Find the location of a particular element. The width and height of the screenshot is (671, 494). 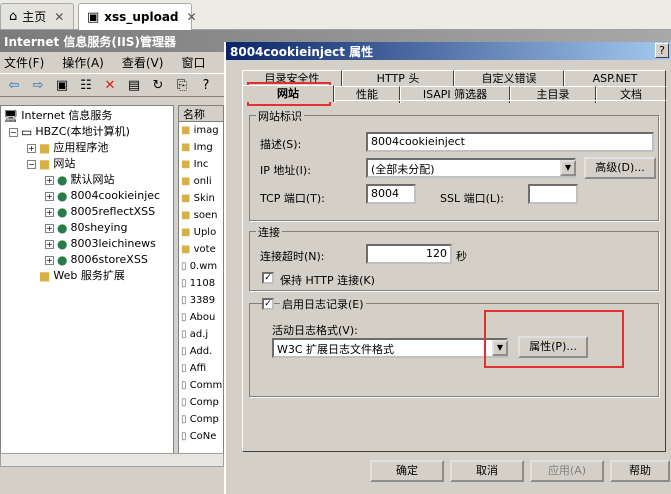

timeout-input: 120 is located at coordinates (409, 254).